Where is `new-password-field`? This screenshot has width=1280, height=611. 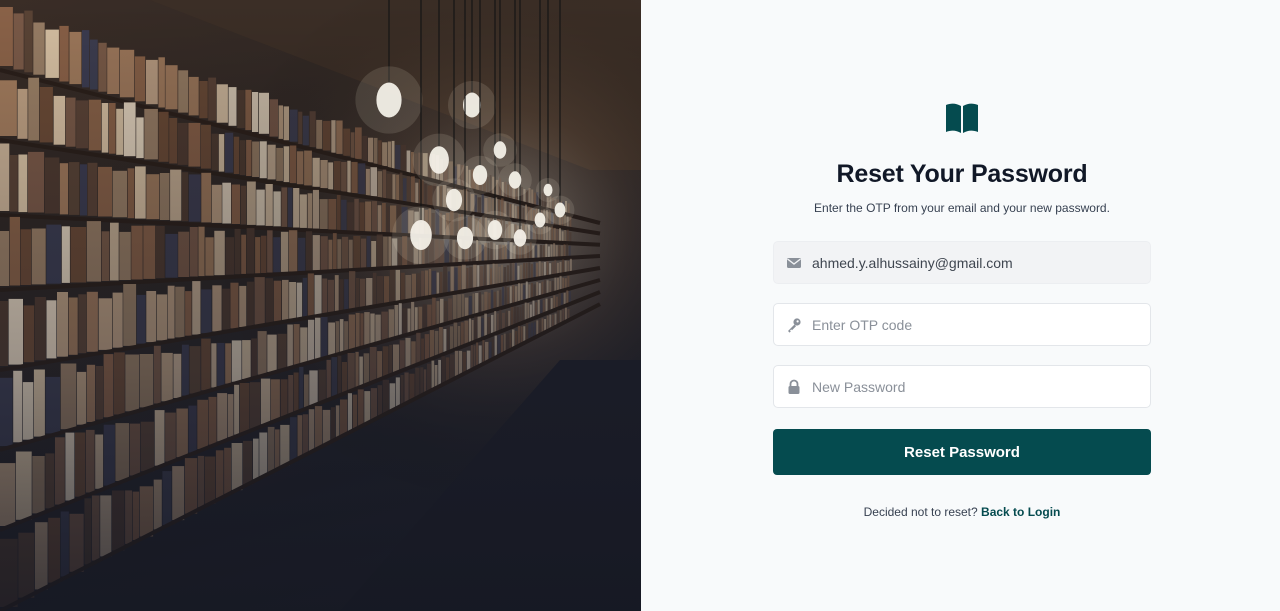
new-password-field is located at coordinates (962, 386).